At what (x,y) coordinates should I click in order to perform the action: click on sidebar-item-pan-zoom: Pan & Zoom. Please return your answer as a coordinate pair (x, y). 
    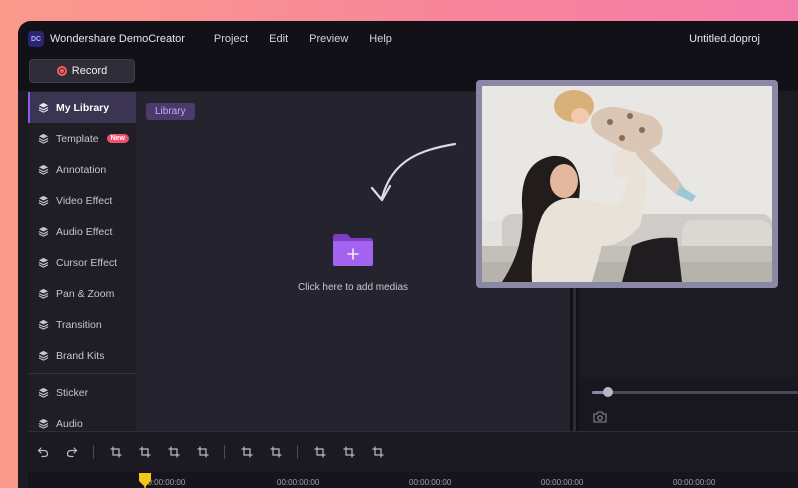
    Looking at the image, I should click on (82, 293).